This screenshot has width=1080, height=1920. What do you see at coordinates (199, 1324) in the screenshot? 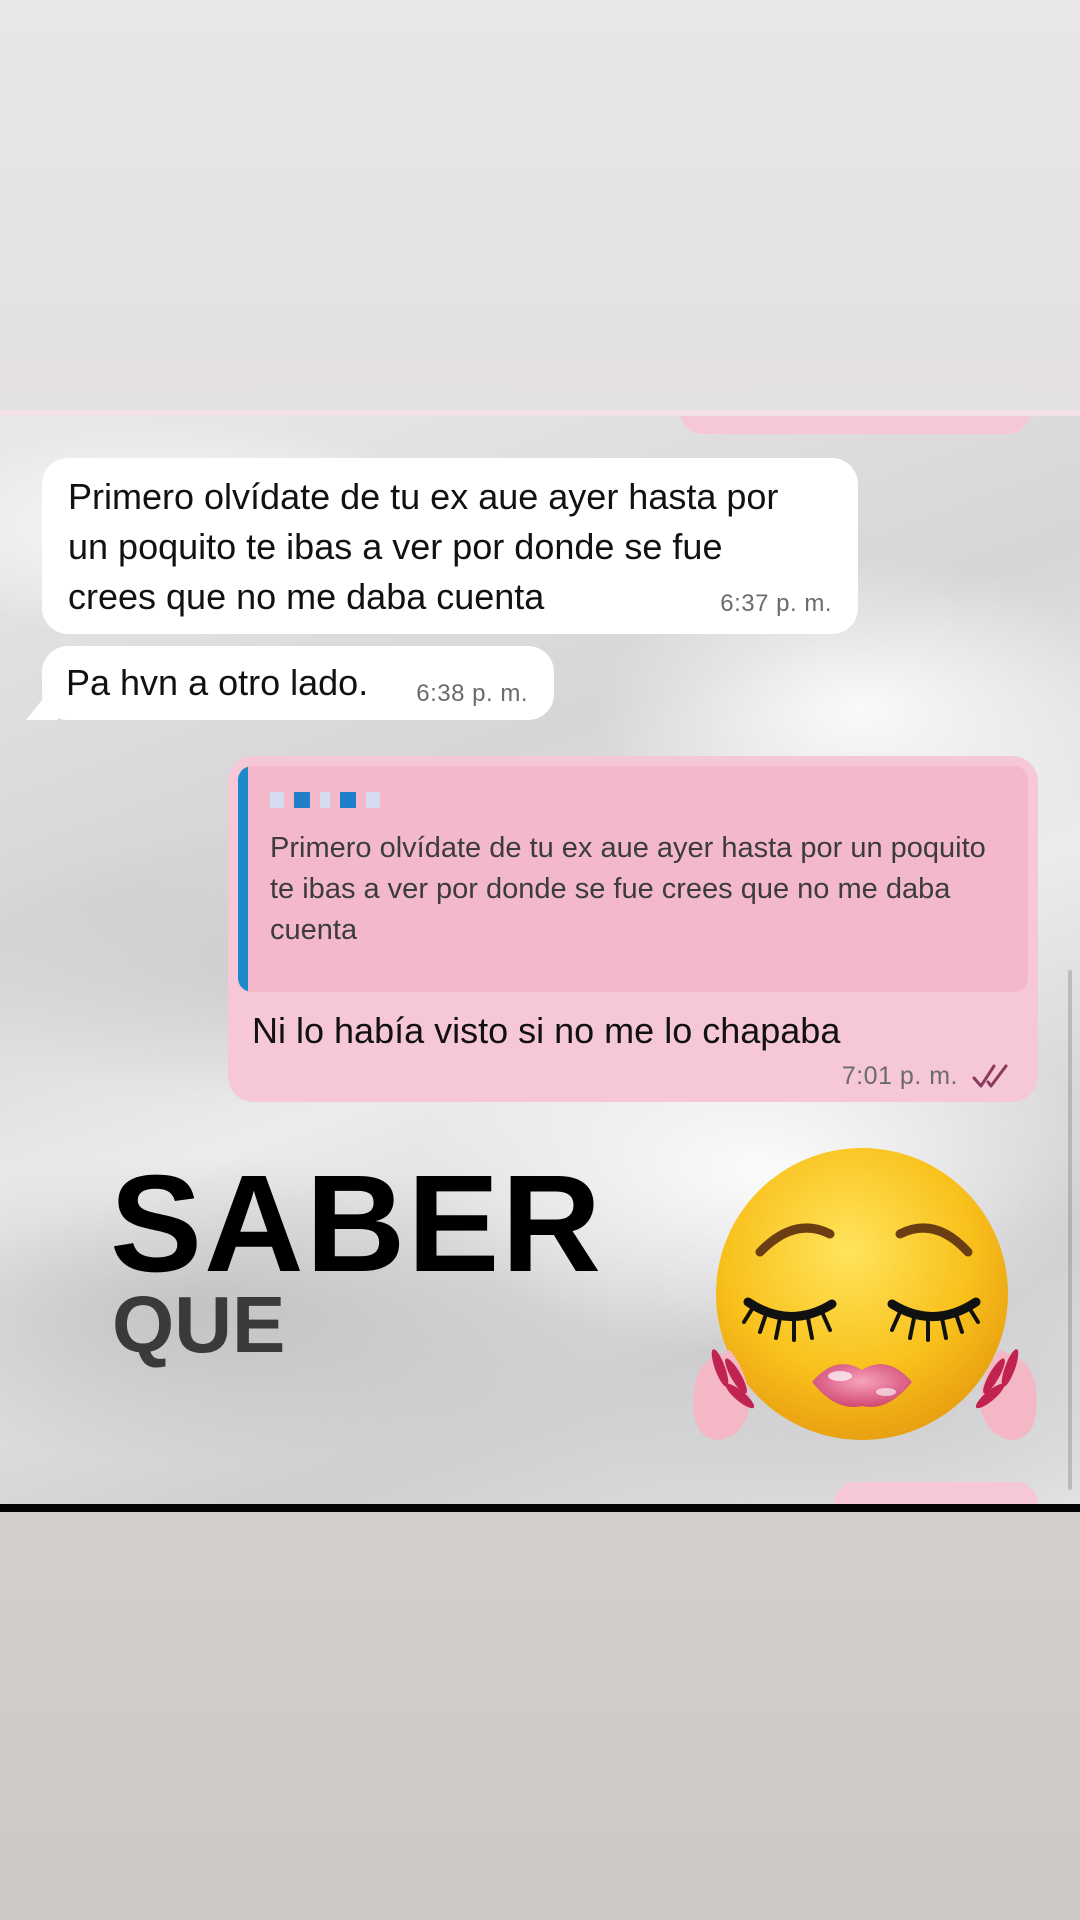
I see `overlay-subtitle: QUE` at bounding box center [199, 1324].